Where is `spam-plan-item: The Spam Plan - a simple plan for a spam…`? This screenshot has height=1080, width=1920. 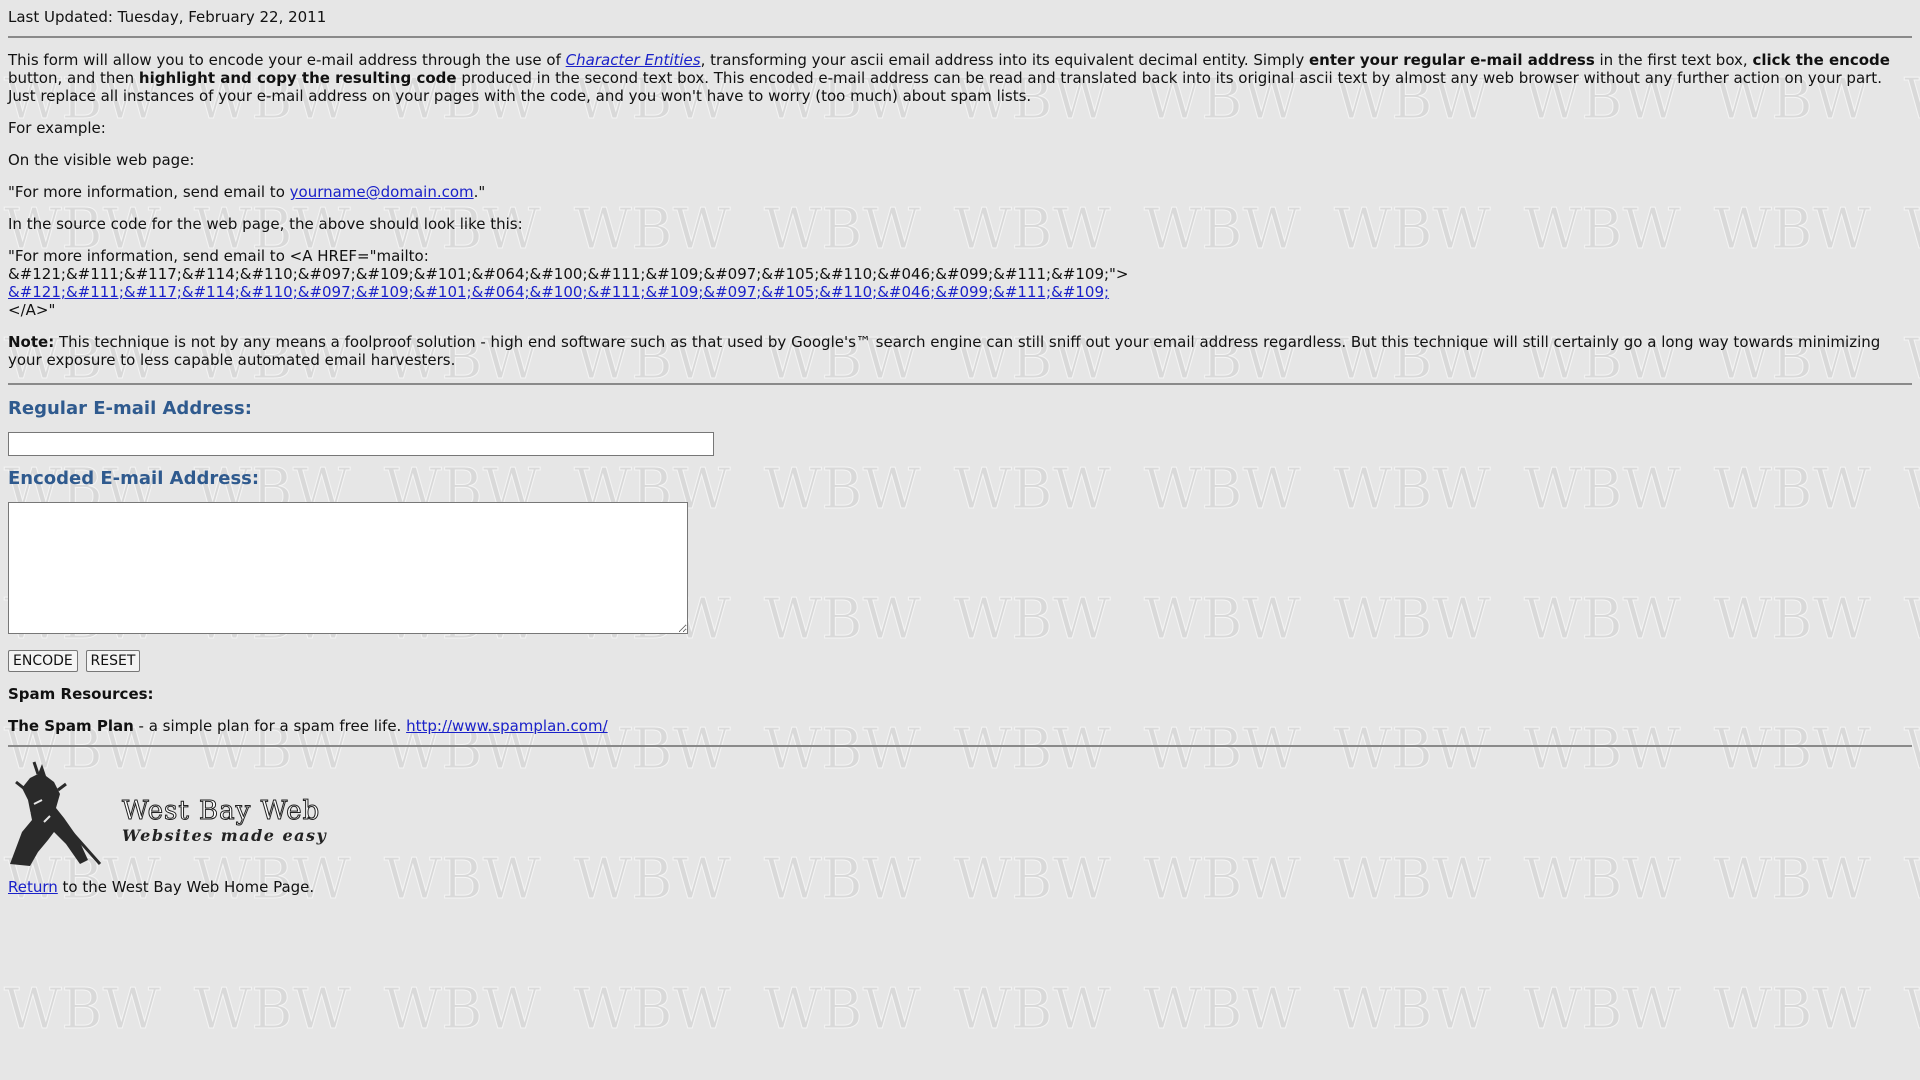 spam-plan-item: The Spam Plan - a simple plan for a spam… is located at coordinates (308, 726).